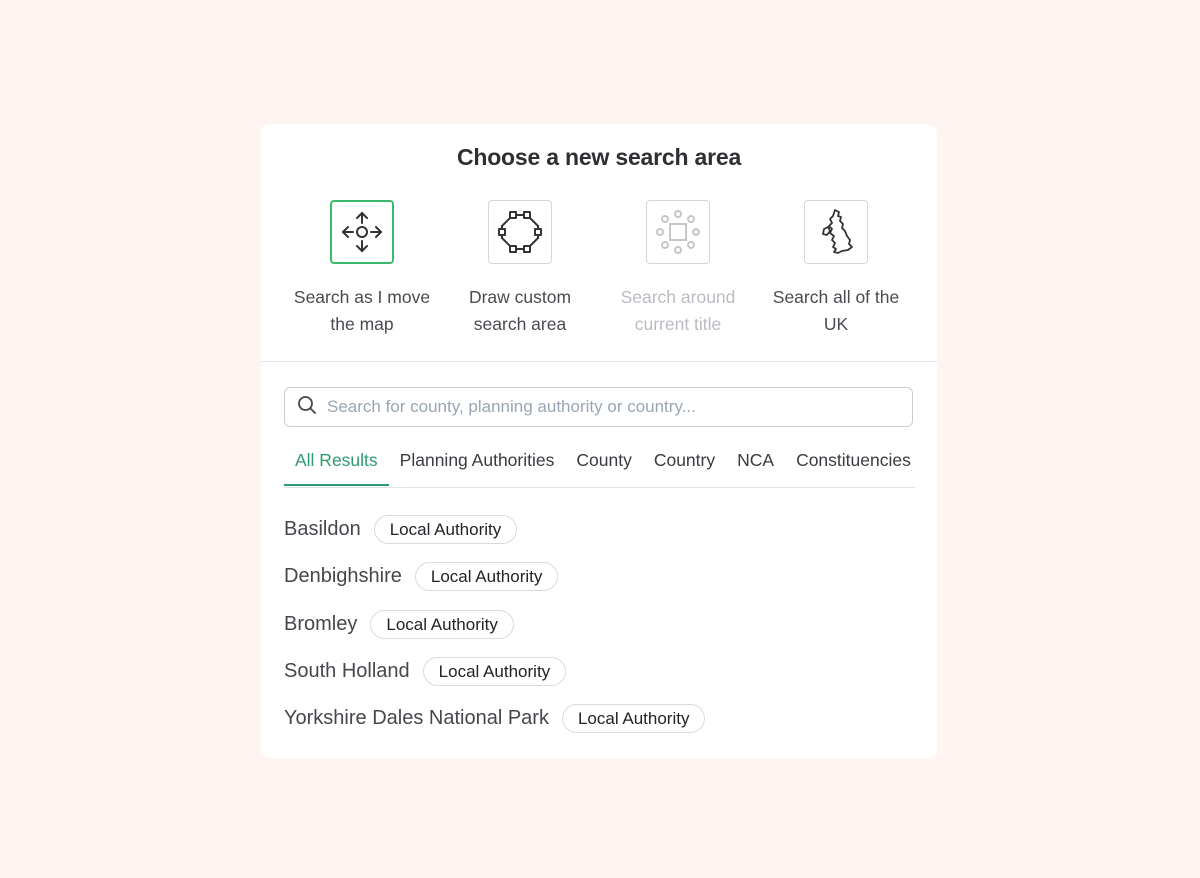  What do you see at coordinates (678, 269) in the screenshot?
I see `option-search-around-title: Search around current title` at bounding box center [678, 269].